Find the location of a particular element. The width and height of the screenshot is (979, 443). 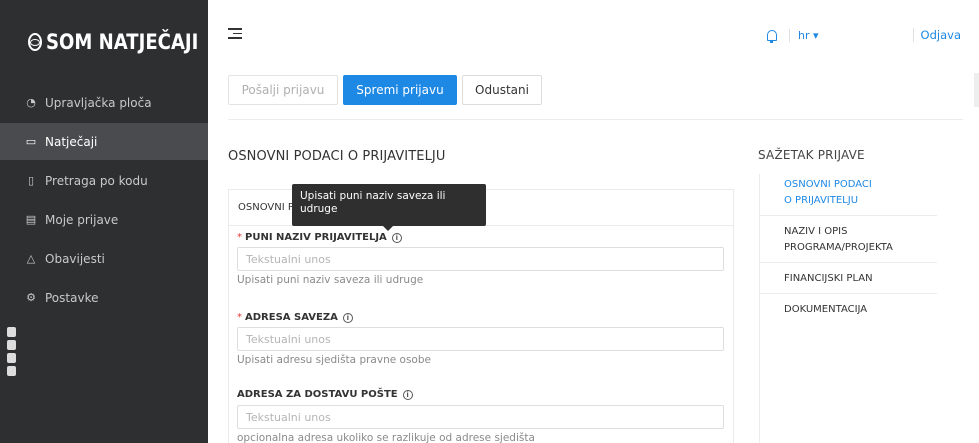

sidebar-item-label: Moje prijave is located at coordinates (82, 219).